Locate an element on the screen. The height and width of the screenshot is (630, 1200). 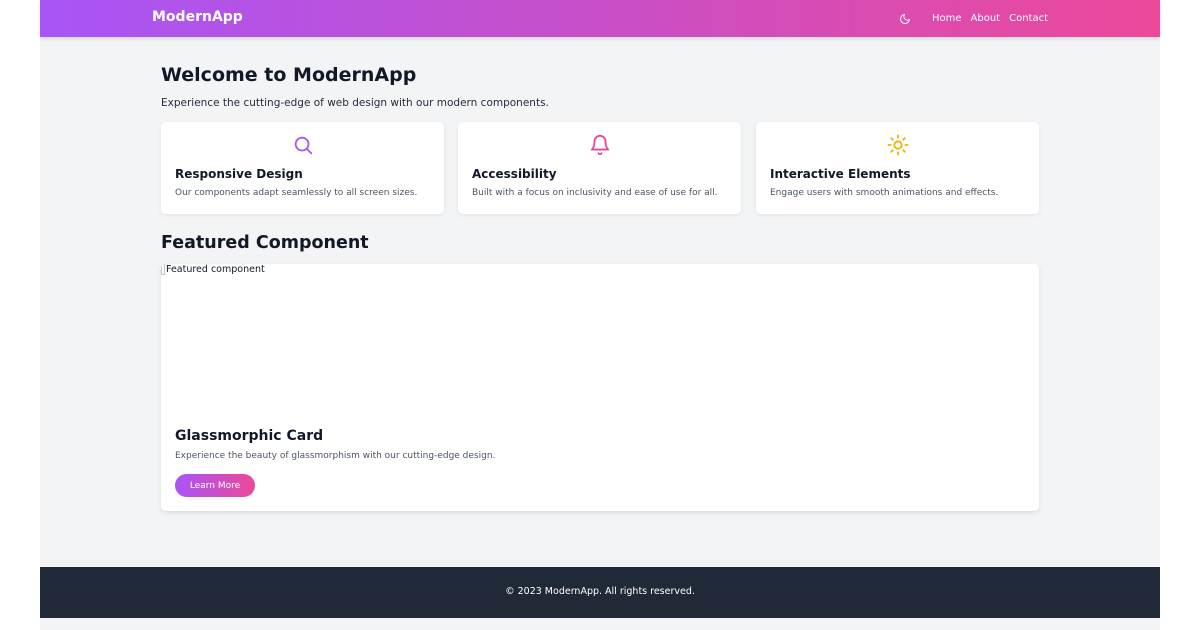
broken-image-icon is located at coordinates (163, 269).